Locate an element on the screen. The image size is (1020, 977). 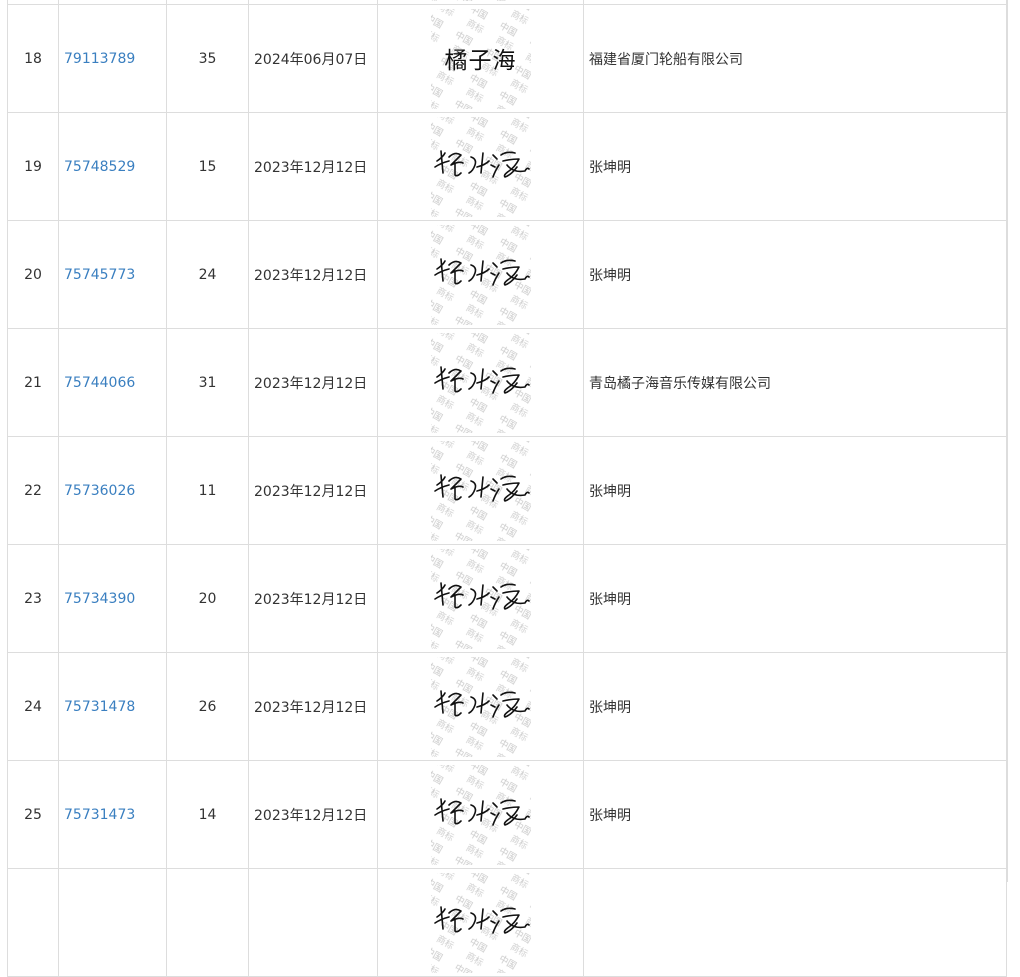
applicant-name: 福建省厦门轮船有限公司 is located at coordinates (795, 58).